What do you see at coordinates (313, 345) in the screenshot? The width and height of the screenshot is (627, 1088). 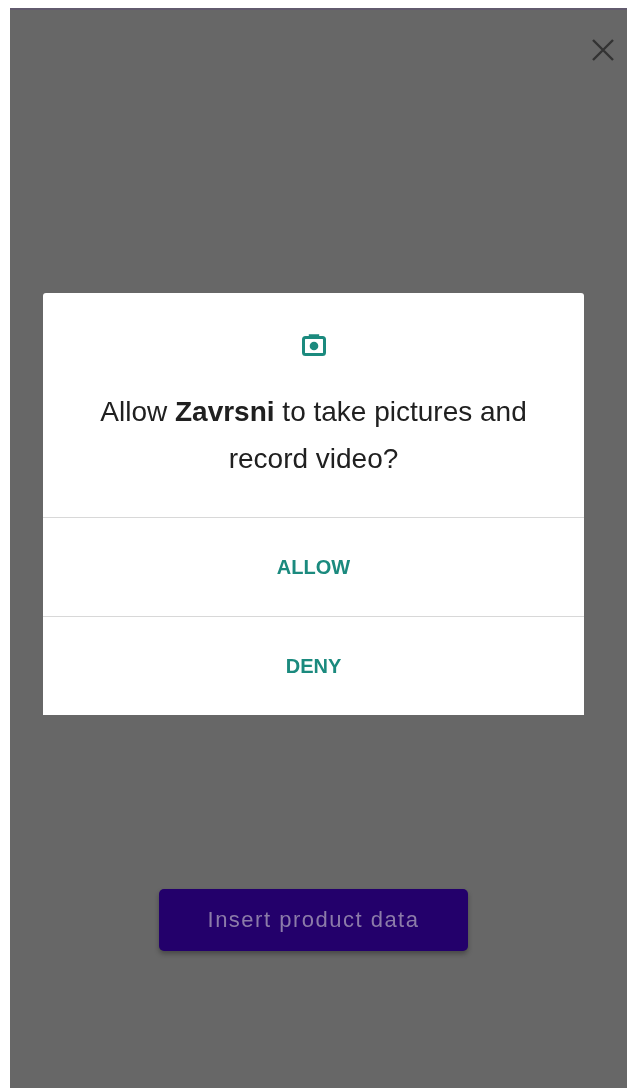 I see `camera-icon` at bounding box center [313, 345].